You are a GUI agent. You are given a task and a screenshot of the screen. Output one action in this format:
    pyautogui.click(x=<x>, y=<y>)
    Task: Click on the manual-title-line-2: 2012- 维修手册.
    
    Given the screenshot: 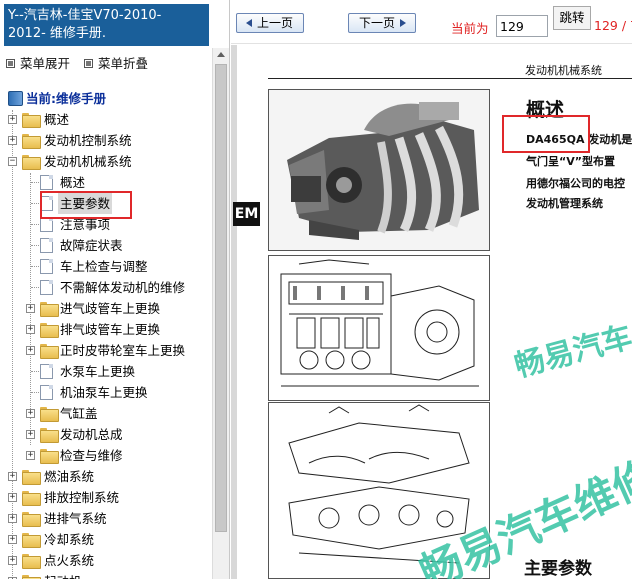 What is the action you would take?
    pyautogui.click(x=57, y=33)
    